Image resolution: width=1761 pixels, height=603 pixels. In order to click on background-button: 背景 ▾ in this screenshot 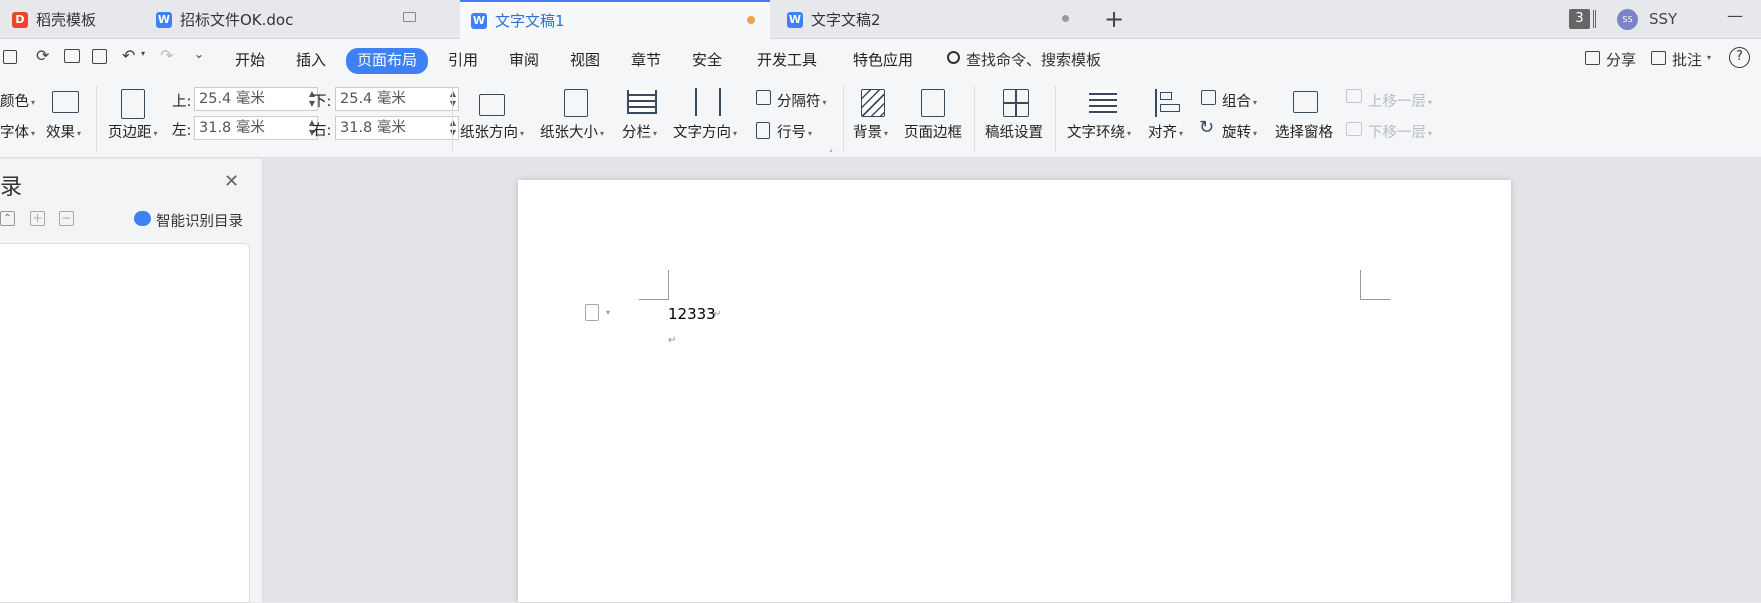, I will do `click(870, 131)`.